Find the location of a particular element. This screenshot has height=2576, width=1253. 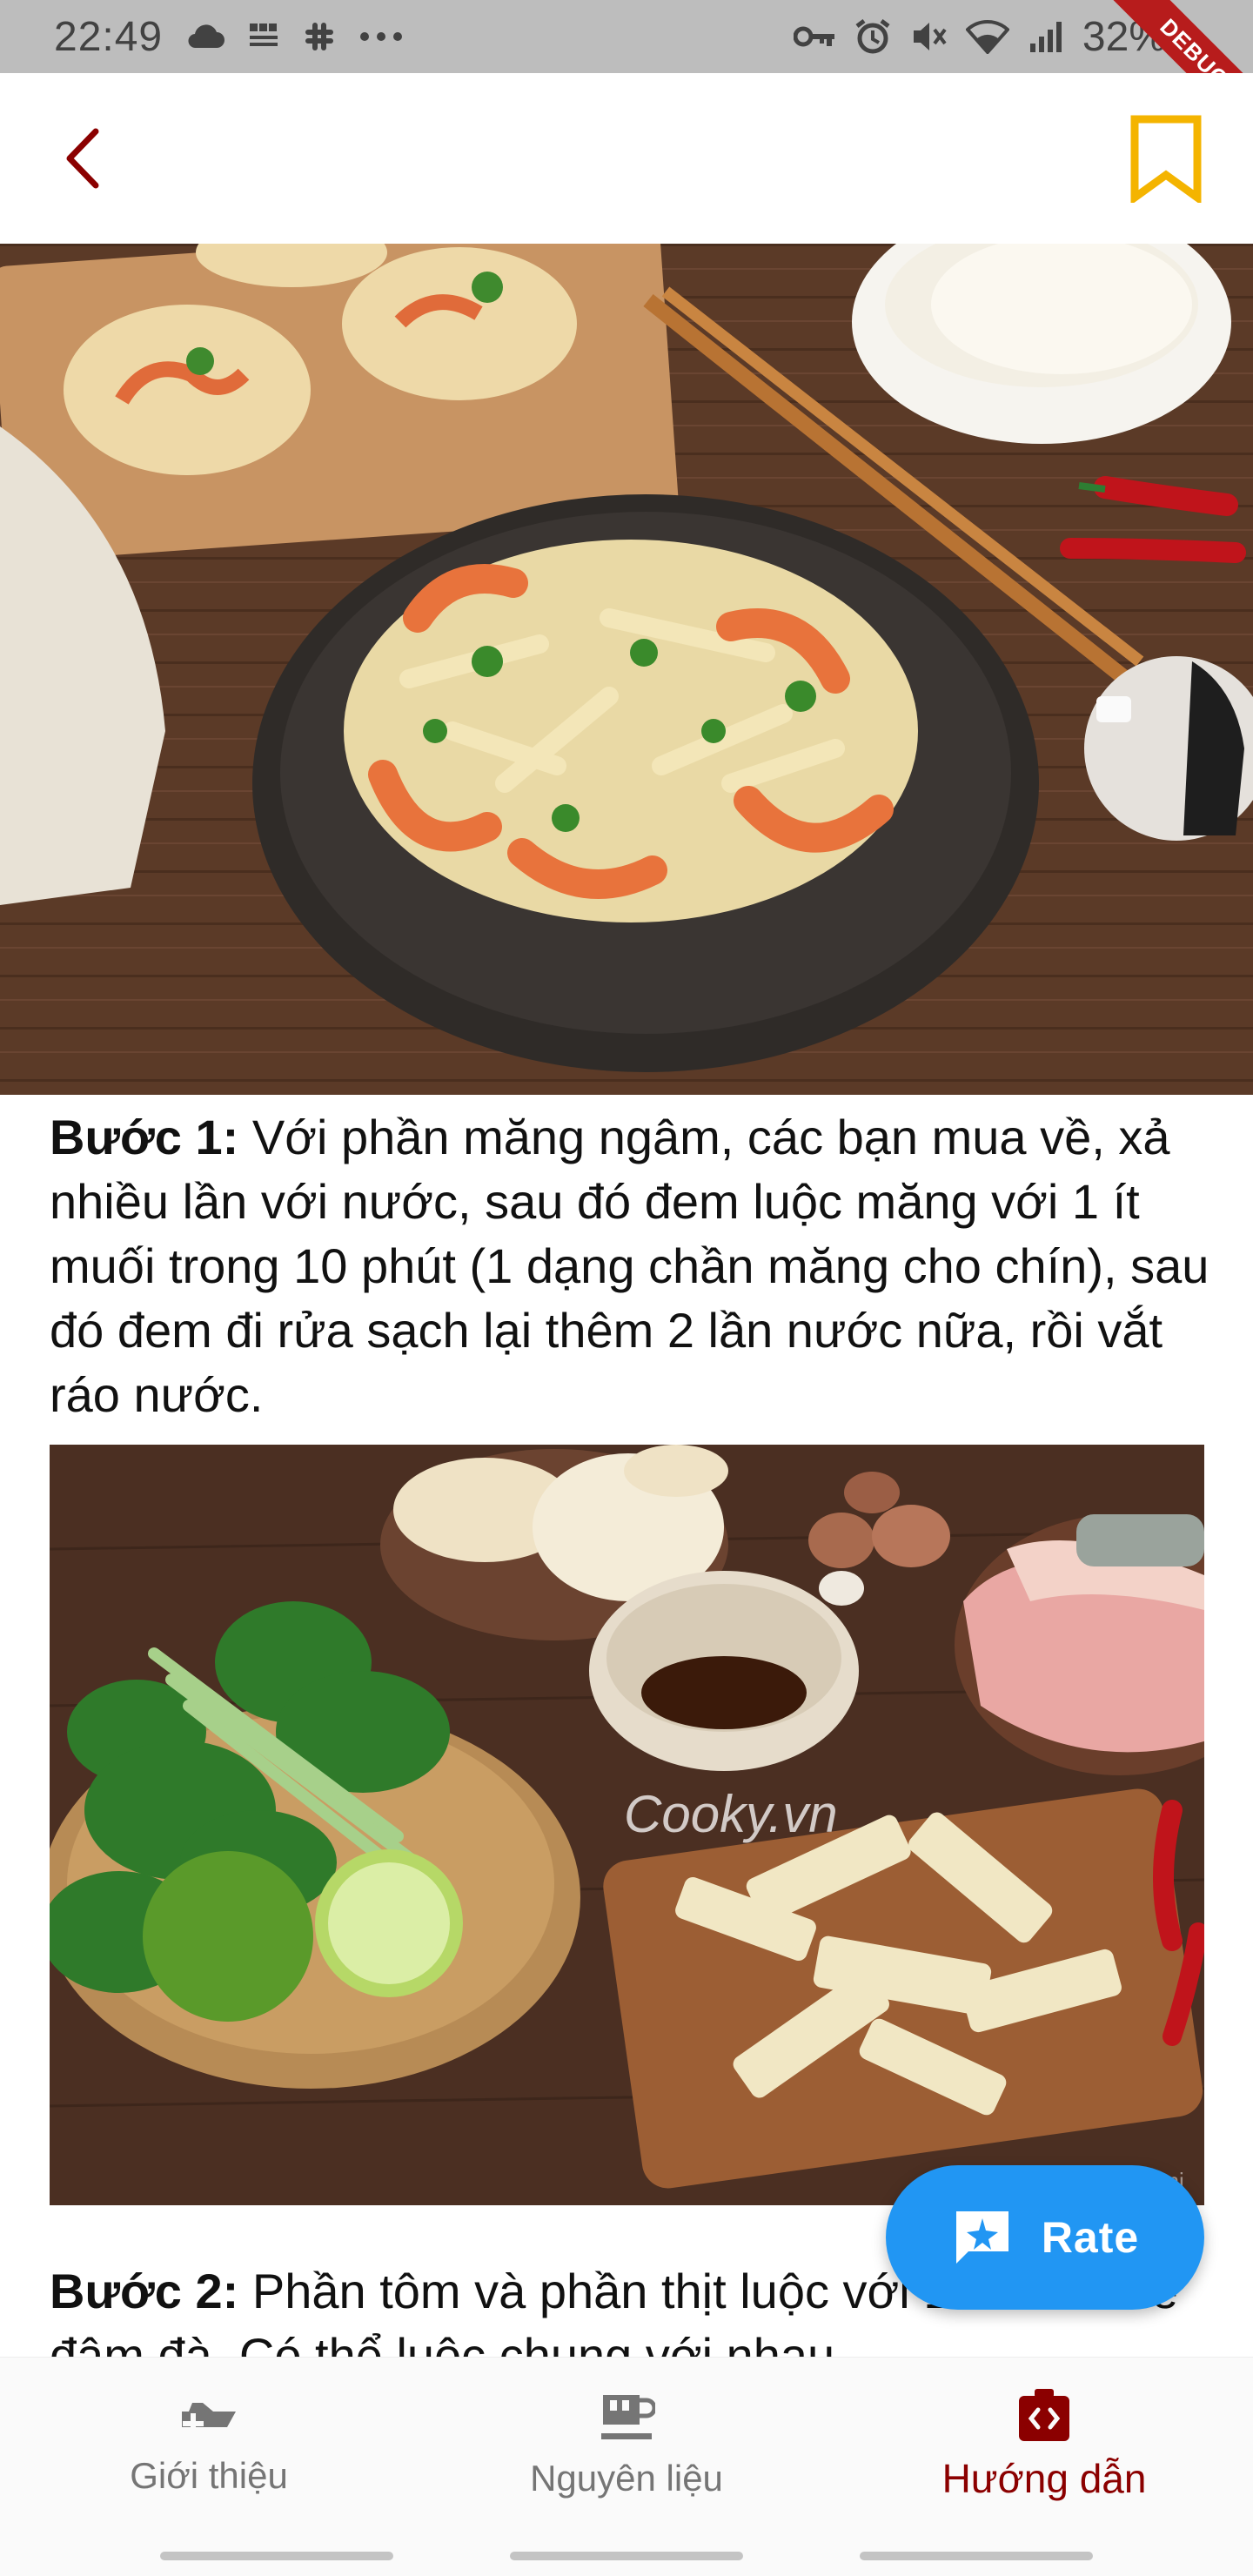

bottom-navigation: Giới thiệu Nguyên liệu Hướng dẫn is located at coordinates (626, 2444).